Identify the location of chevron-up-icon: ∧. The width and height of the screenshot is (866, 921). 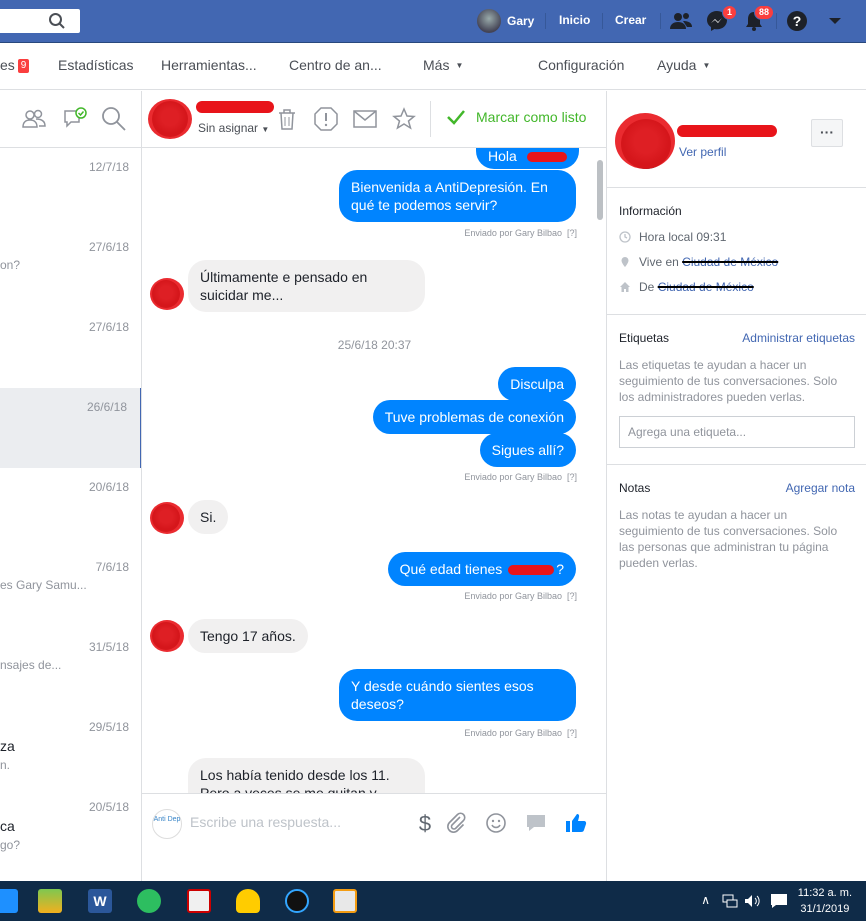
(705, 900).